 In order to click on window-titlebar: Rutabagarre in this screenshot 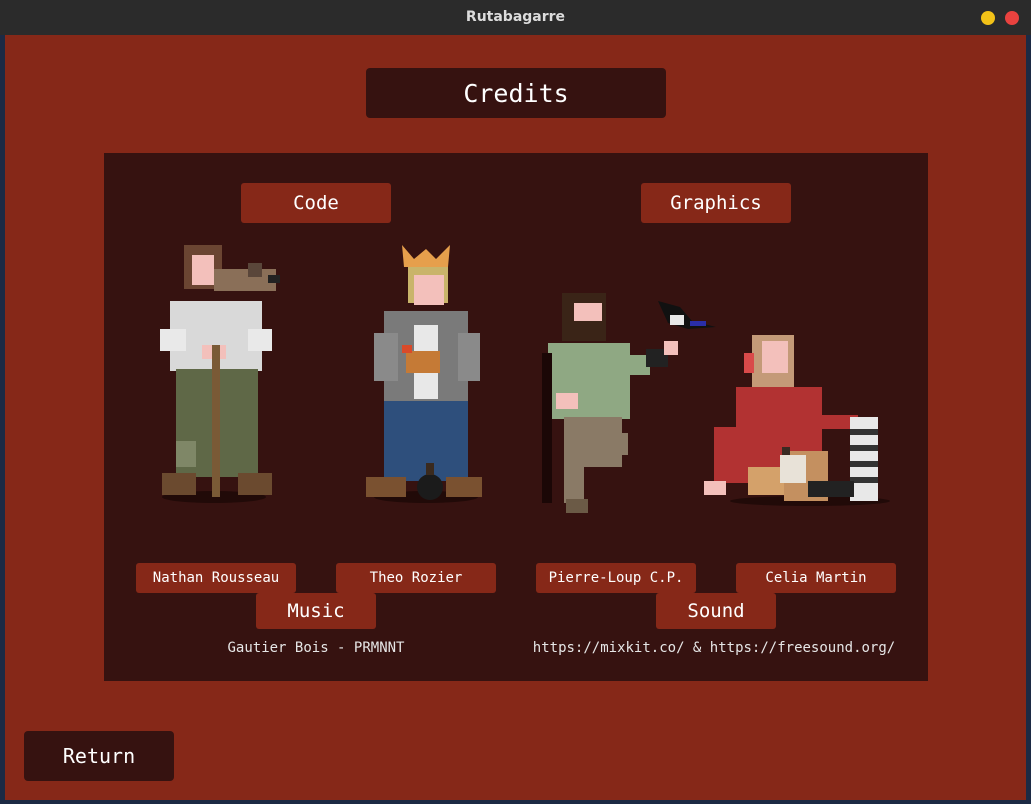, I will do `click(515, 17)`.